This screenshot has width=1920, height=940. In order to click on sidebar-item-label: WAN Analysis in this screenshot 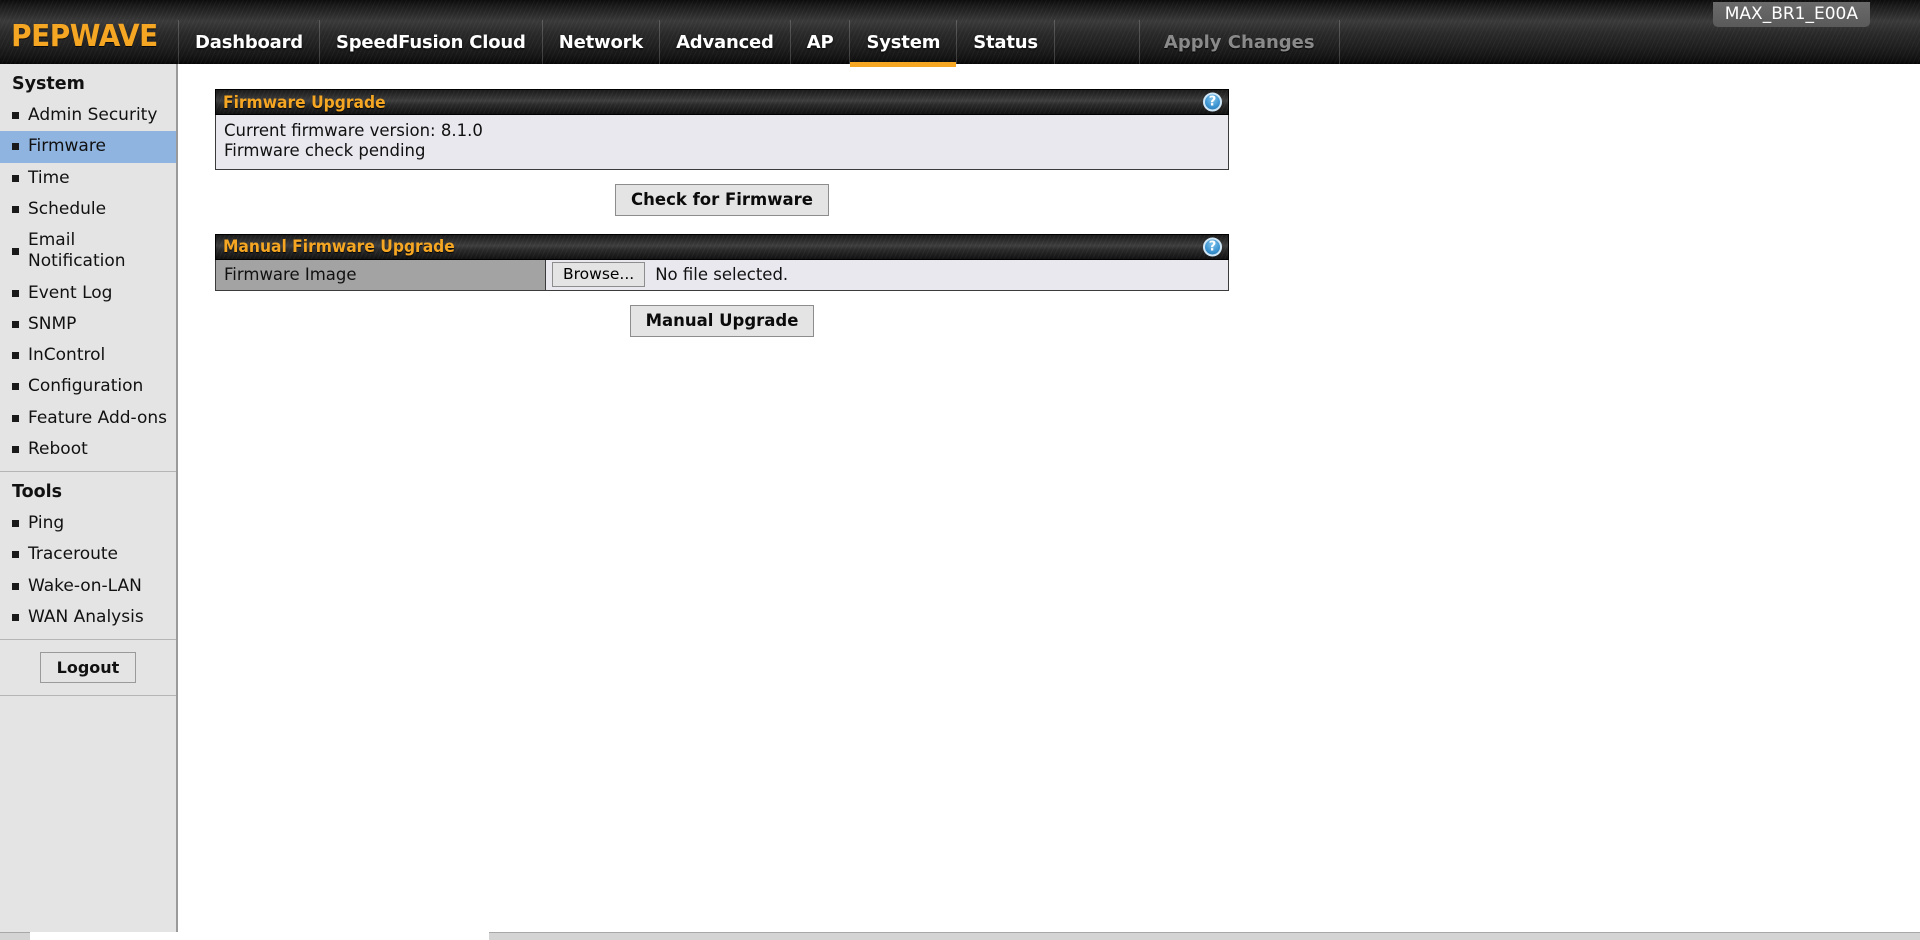, I will do `click(86, 616)`.